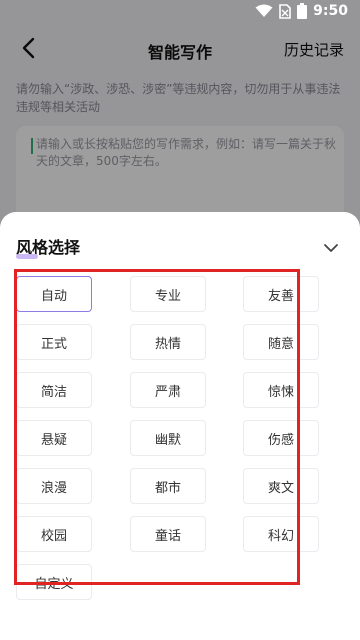  I want to click on style-option: 热情, so click(168, 342).